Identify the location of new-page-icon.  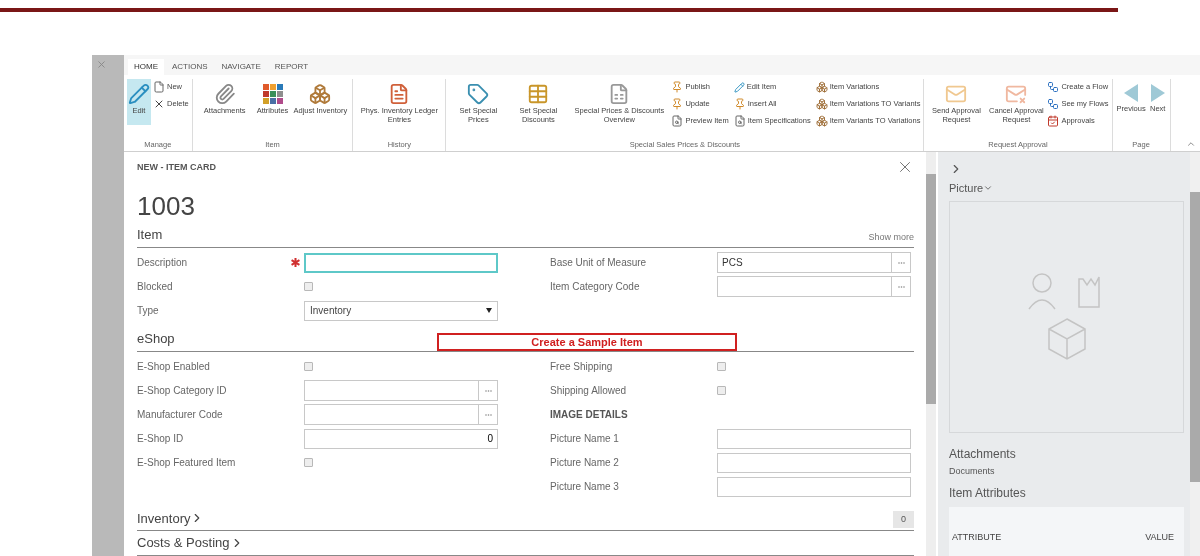
(159, 87).